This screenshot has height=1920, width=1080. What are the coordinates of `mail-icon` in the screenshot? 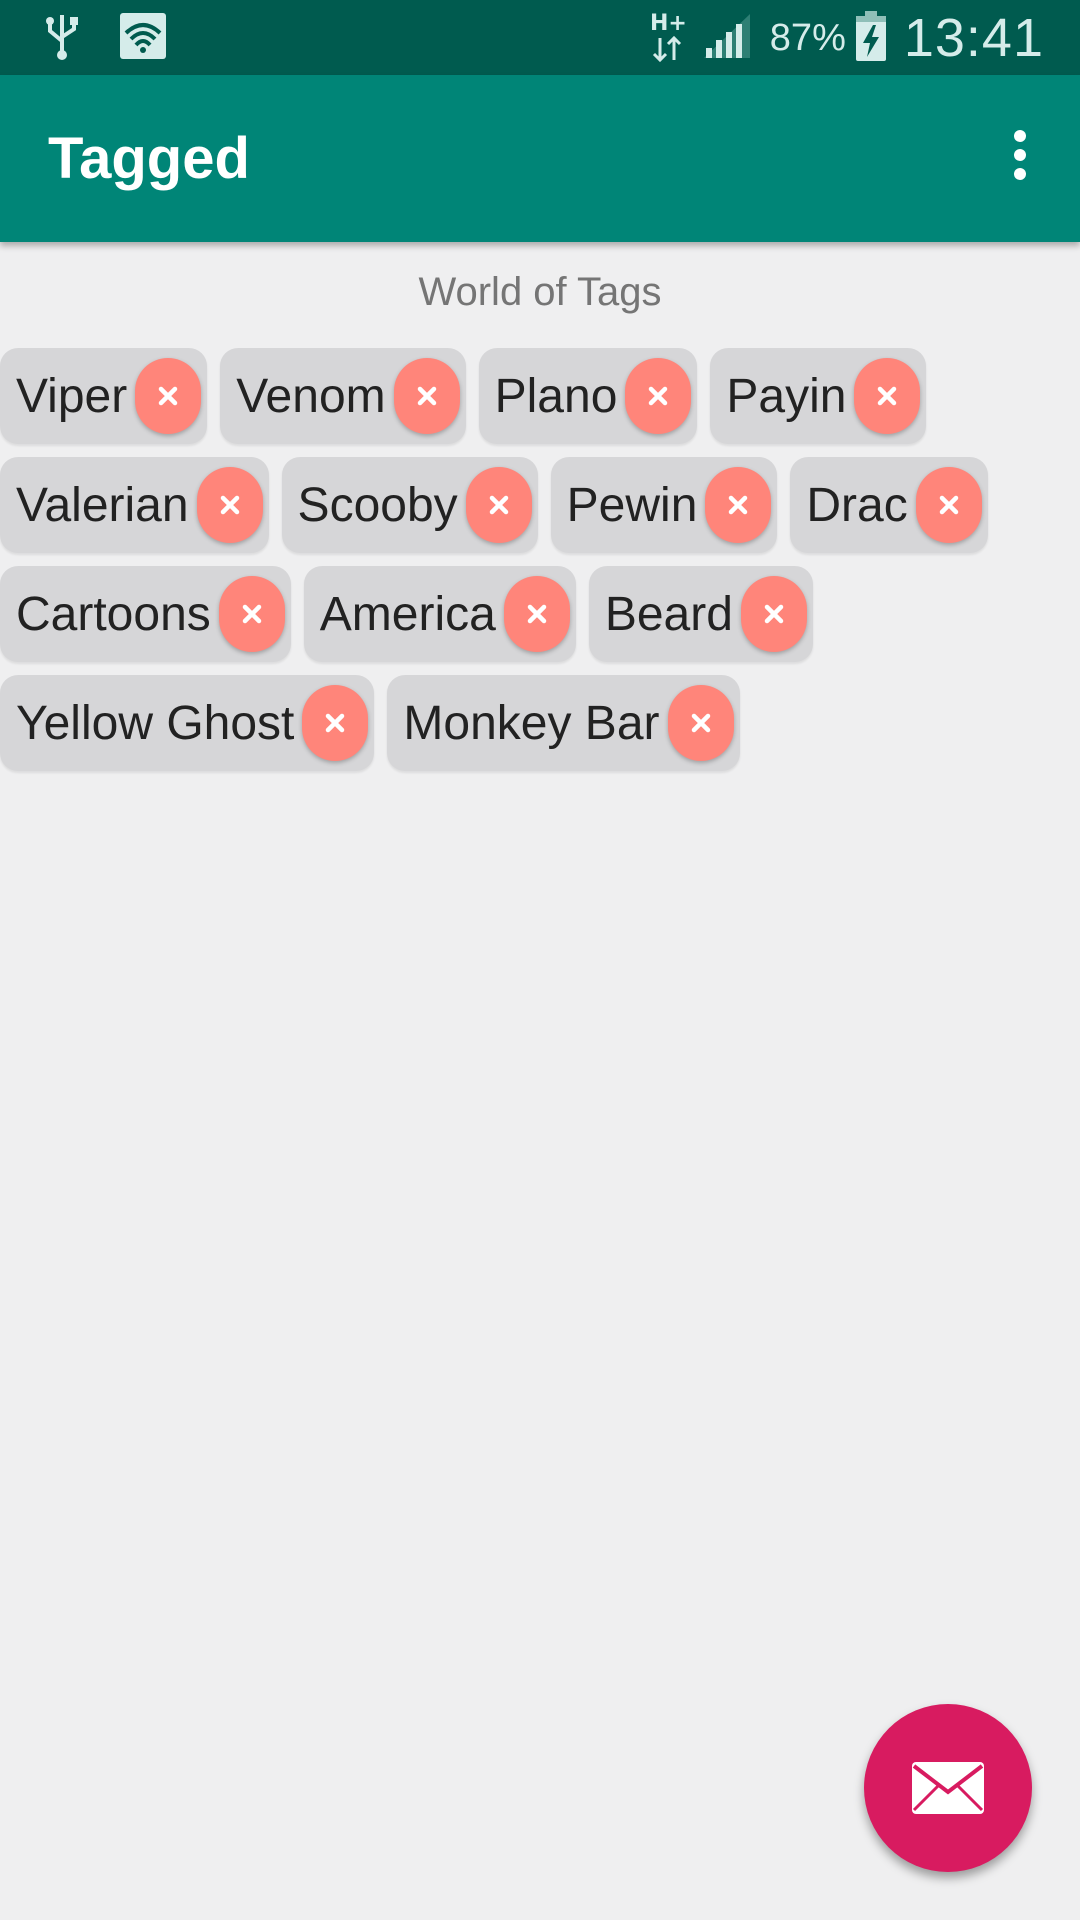 It's located at (948, 1788).